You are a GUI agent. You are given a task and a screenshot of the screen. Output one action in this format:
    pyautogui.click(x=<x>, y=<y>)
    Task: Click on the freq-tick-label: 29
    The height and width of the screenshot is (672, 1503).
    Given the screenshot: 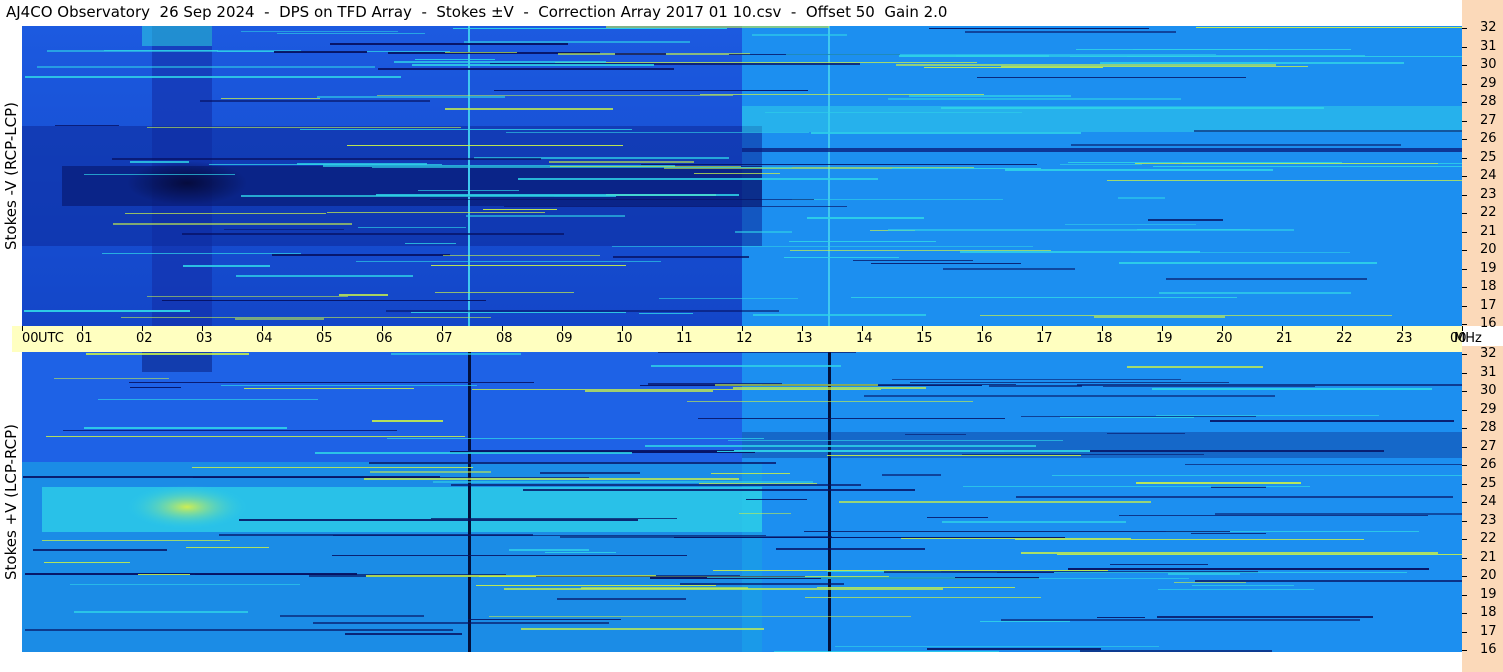 What is the action you would take?
    pyautogui.click(x=1488, y=83)
    